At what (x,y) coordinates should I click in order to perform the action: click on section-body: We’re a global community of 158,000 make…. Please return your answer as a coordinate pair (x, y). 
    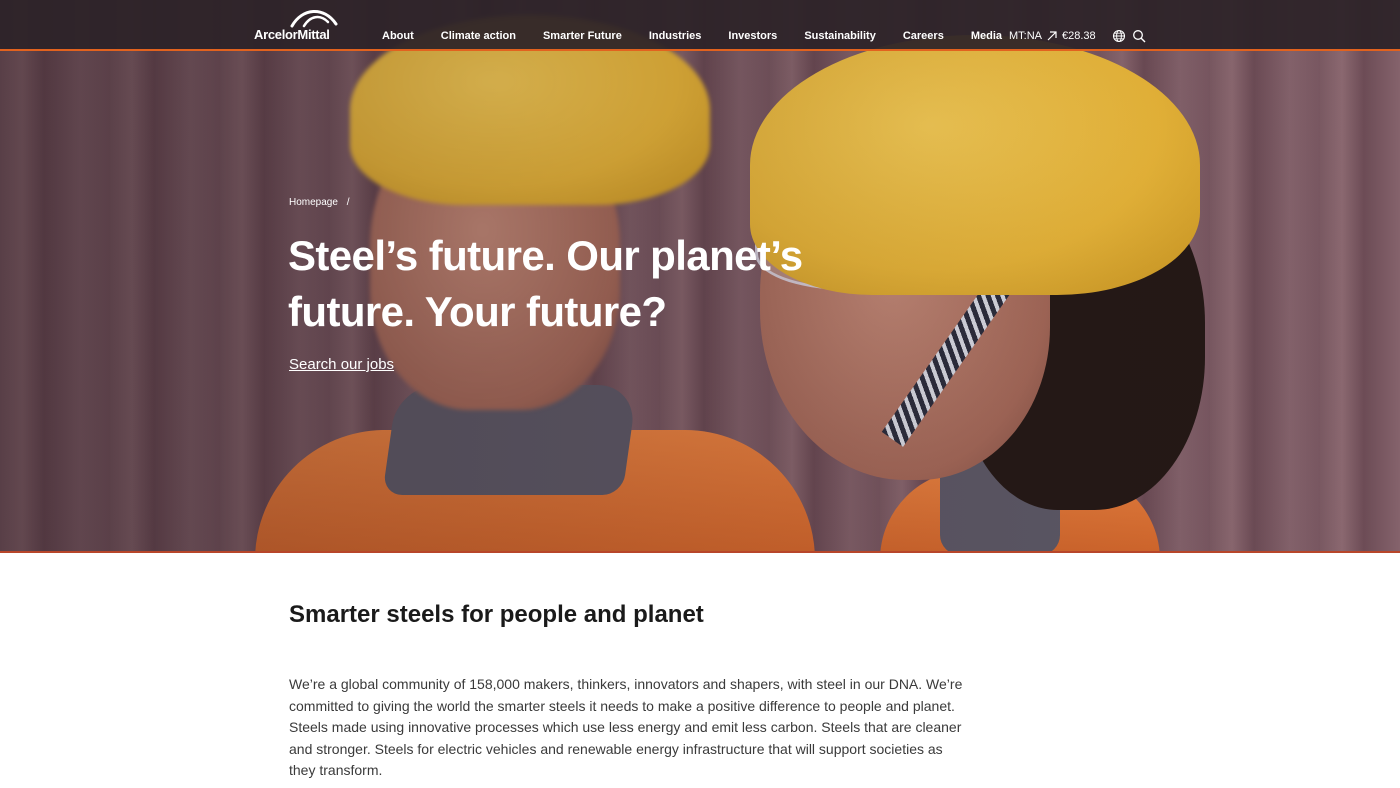
    Looking at the image, I should click on (626, 727).